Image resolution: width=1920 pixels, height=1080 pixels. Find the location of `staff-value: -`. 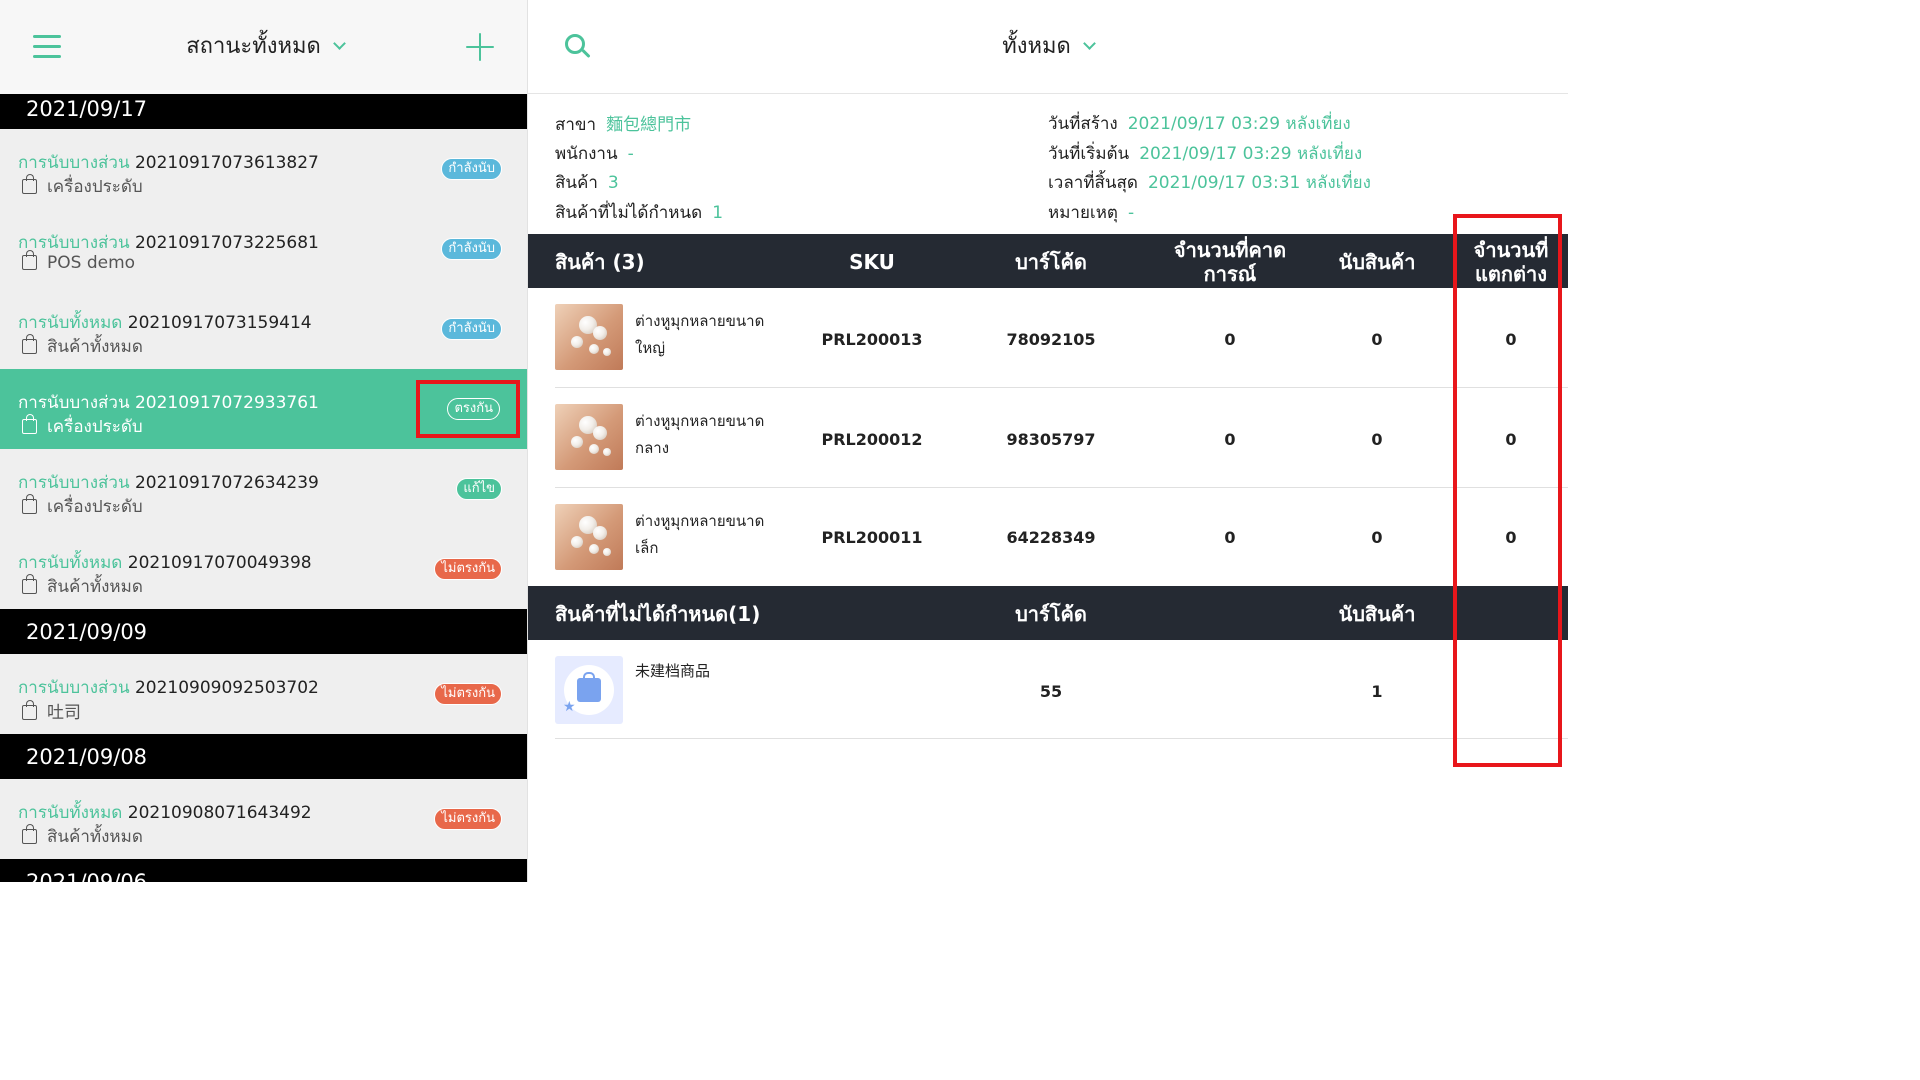

staff-value: - is located at coordinates (630, 154).